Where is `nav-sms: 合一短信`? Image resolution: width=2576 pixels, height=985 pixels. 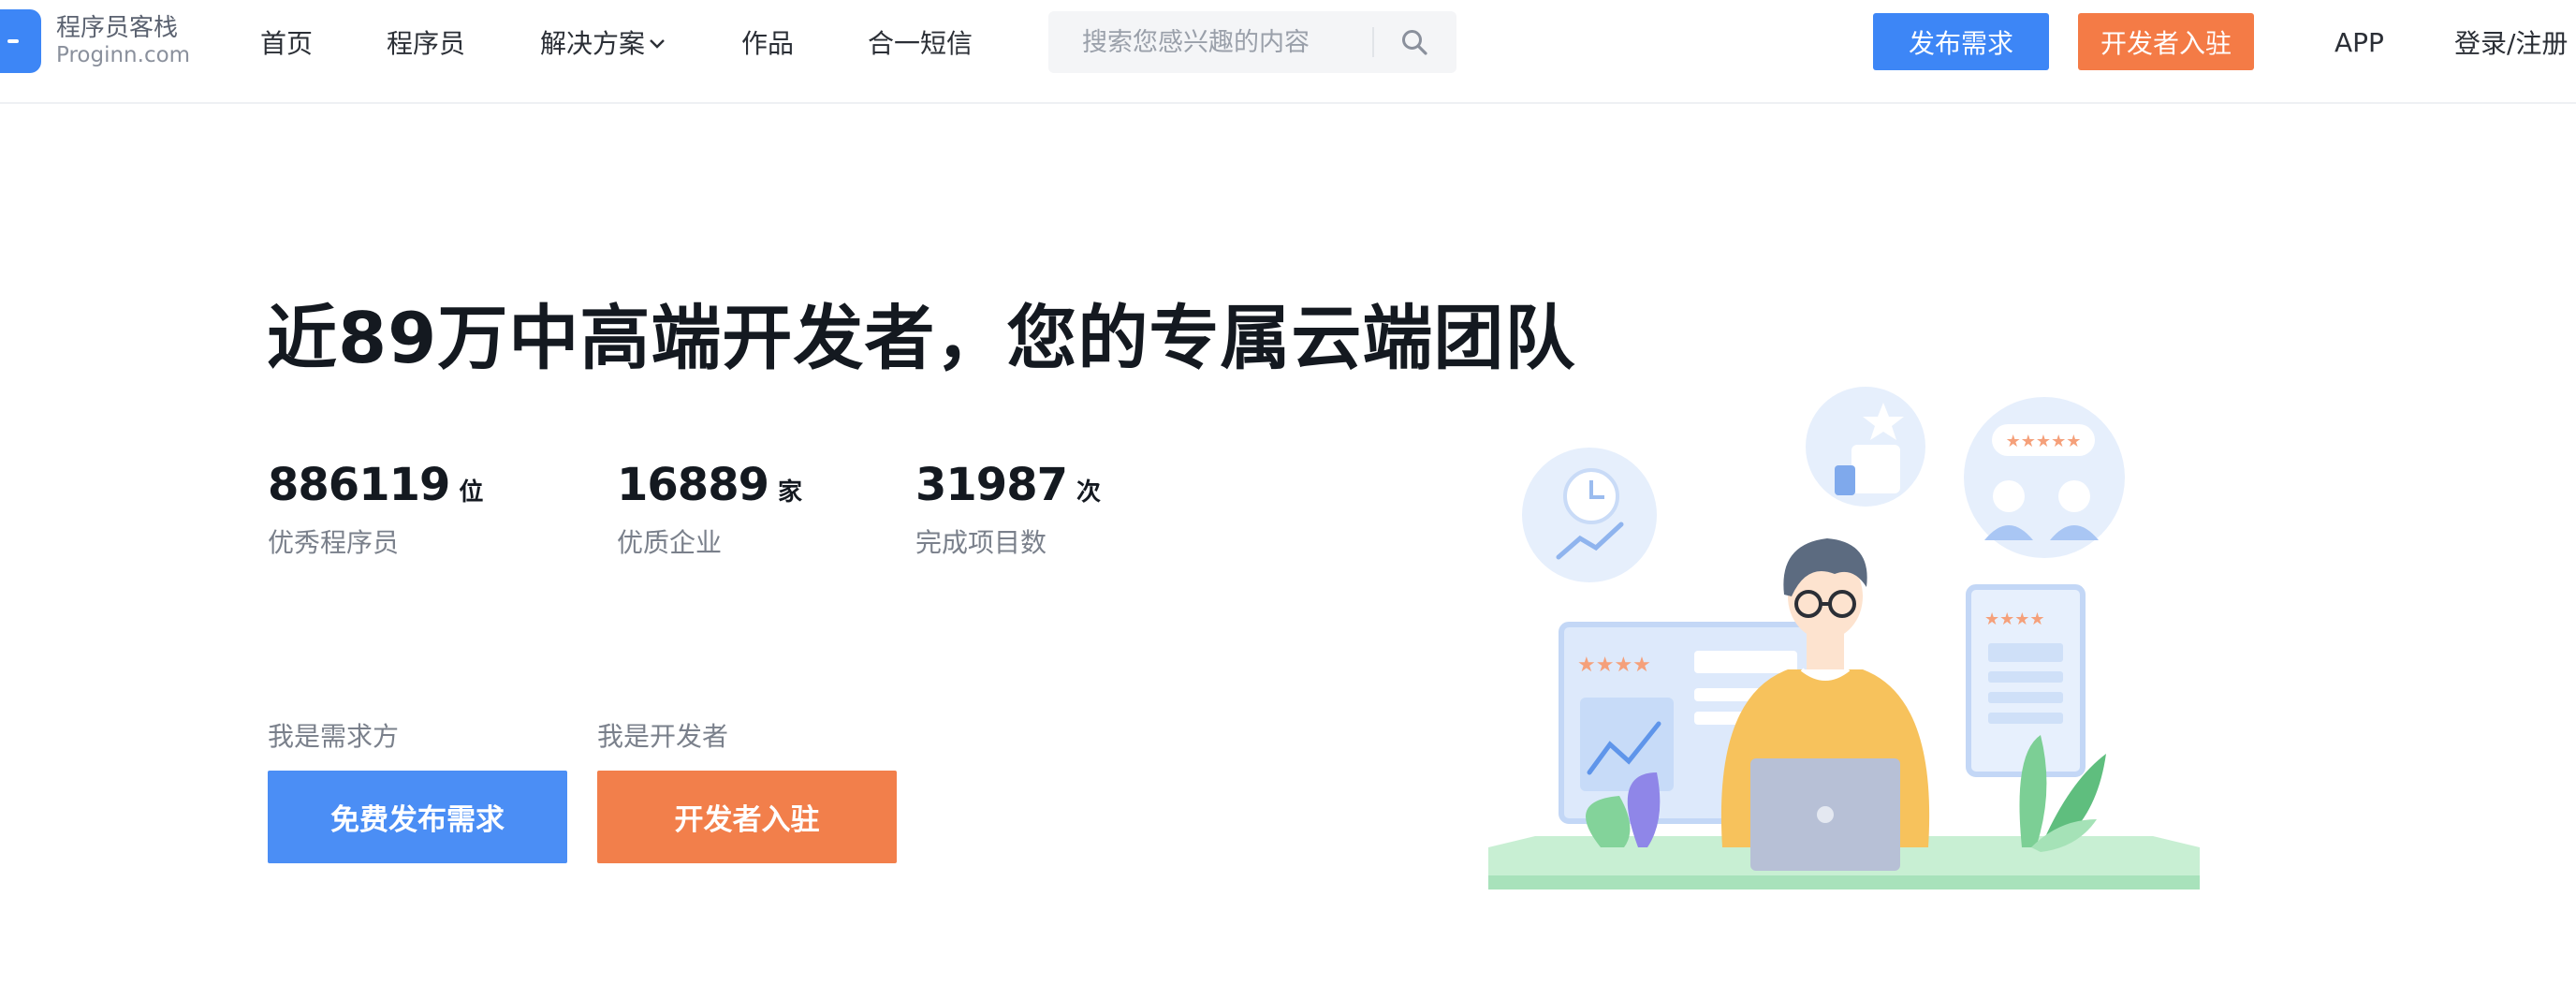
nav-sms: 合一短信 is located at coordinates (920, 42).